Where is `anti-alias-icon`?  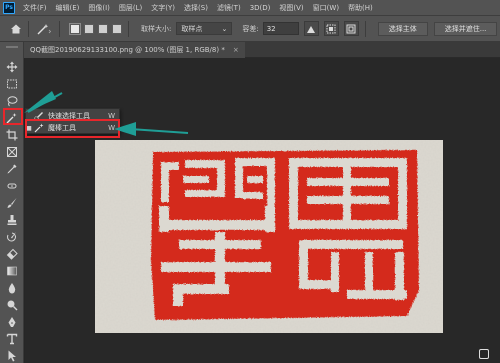
anti-alias-icon is located at coordinates (311, 29).